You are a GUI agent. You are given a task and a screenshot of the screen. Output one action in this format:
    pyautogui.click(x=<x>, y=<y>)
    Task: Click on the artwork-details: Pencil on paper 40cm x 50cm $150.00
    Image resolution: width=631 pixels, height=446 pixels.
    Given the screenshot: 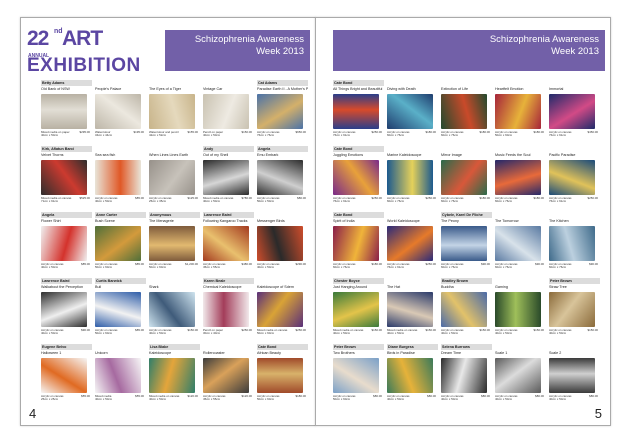 What is the action you would take?
    pyautogui.click(x=228, y=134)
    